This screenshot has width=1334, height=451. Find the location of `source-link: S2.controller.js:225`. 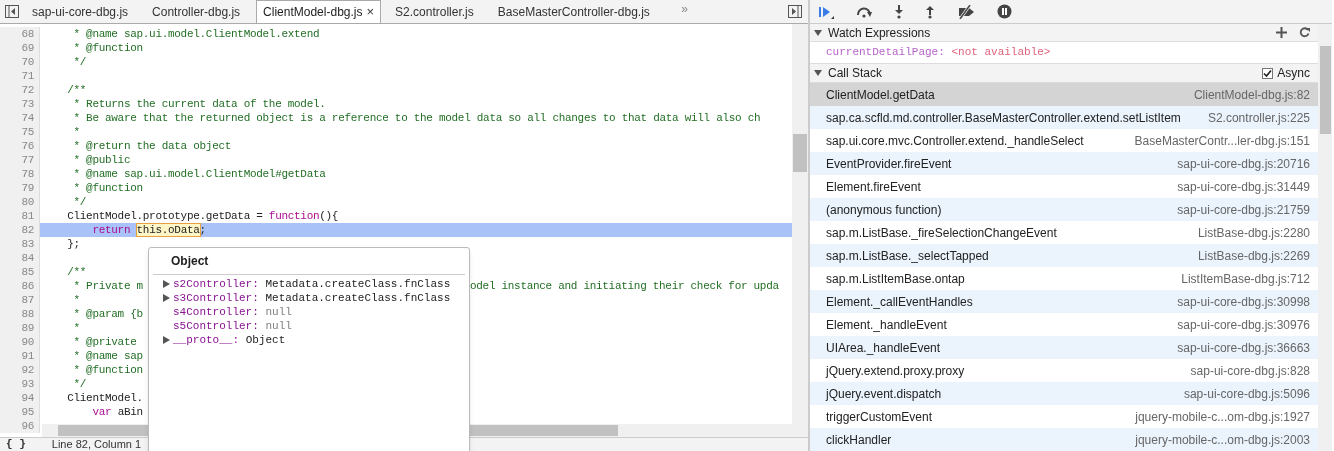

source-link: S2.controller.js:225 is located at coordinates (1254, 117).